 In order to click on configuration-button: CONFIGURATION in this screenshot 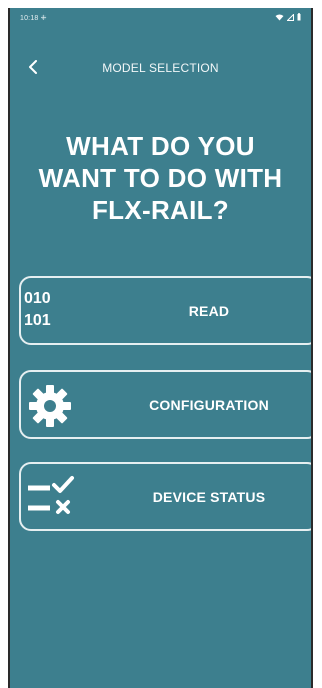, I will do `click(165, 404)`.